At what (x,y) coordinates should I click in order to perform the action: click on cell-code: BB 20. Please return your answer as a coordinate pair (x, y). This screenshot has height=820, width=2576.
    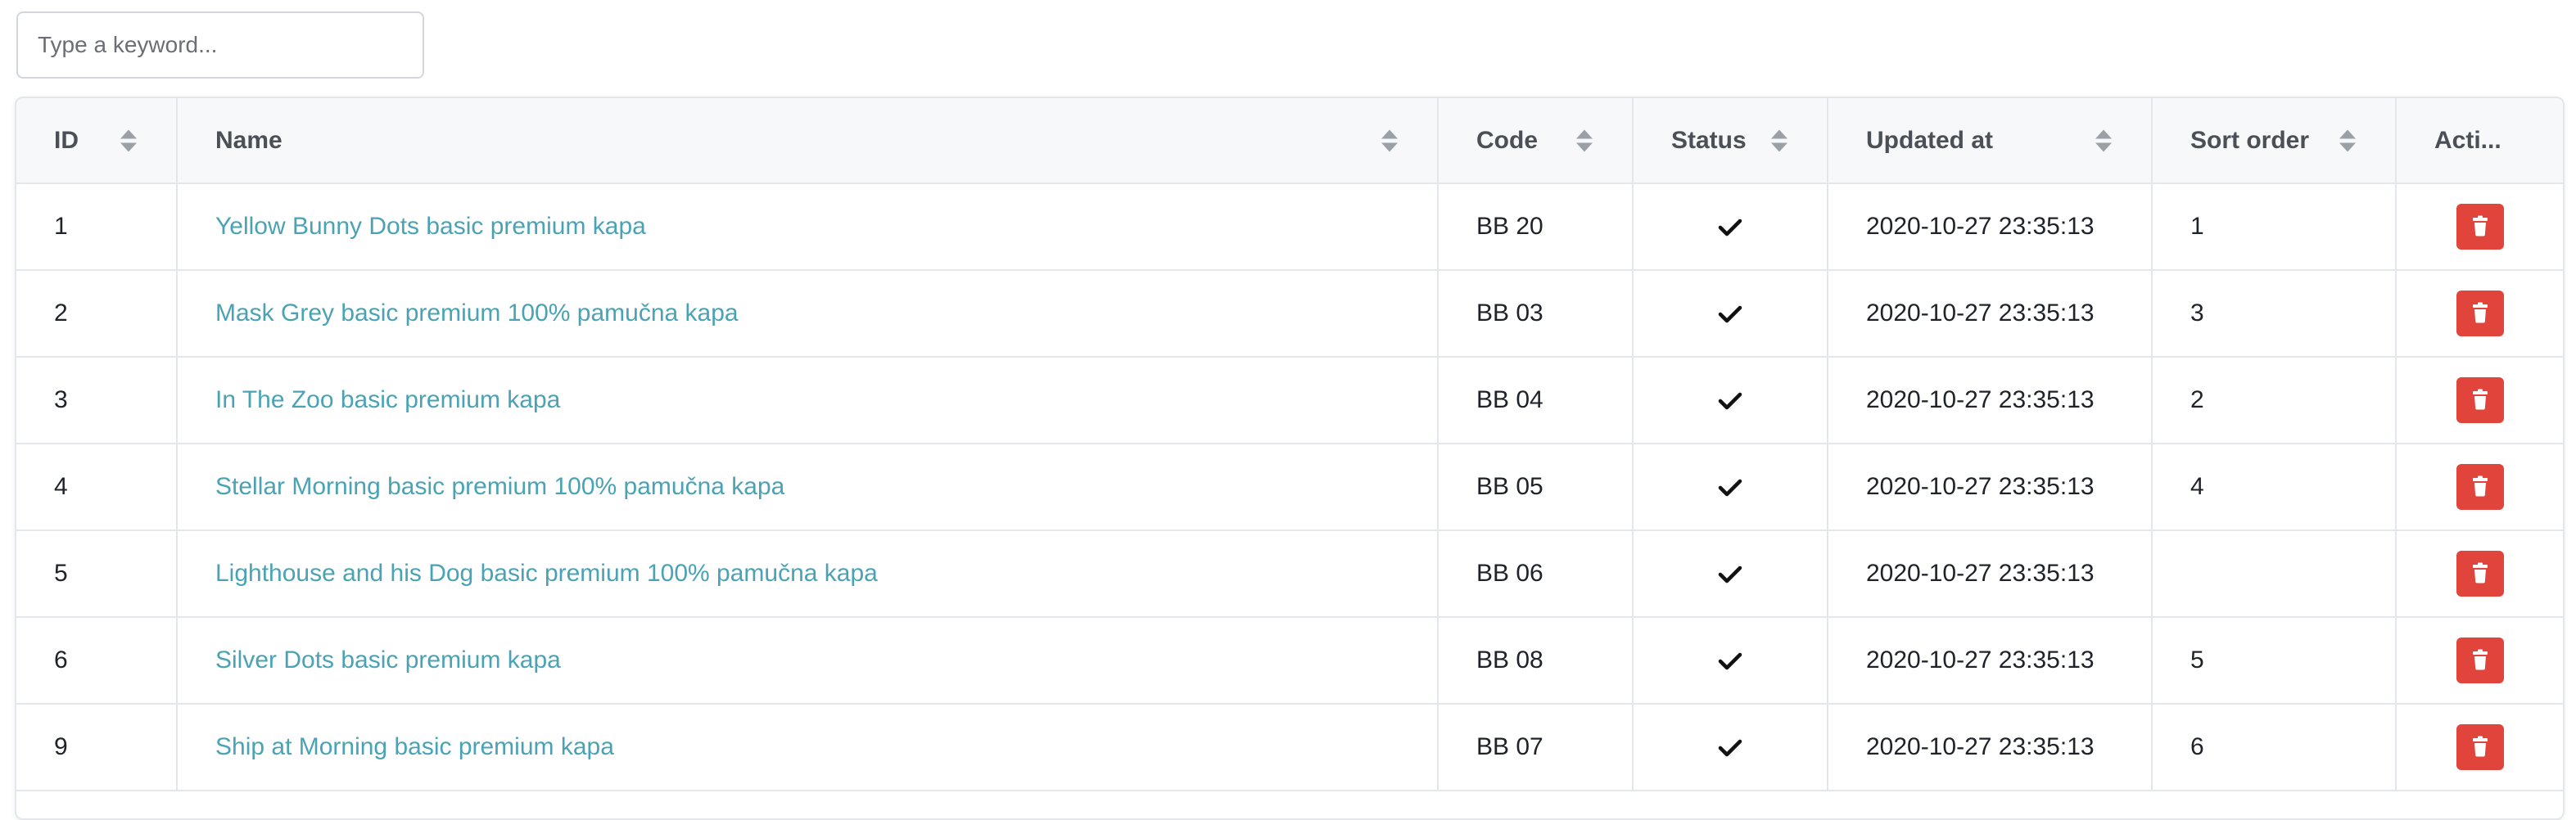
    Looking at the image, I should click on (1536, 227).